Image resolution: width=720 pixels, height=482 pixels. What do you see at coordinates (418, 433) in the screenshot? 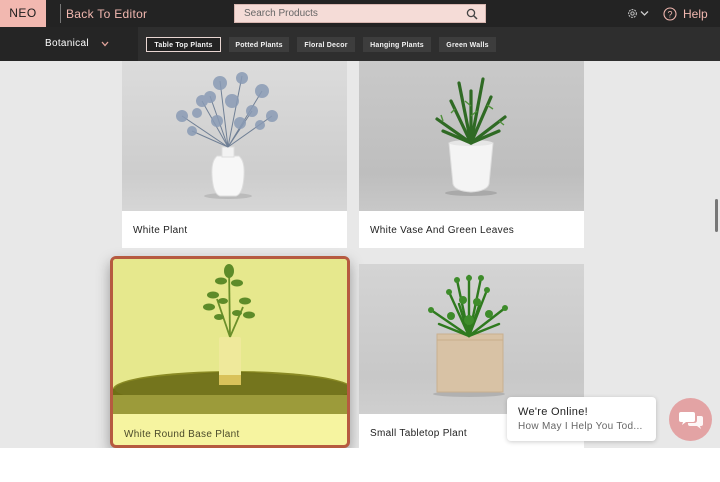
I see `product-name: Small Tabletop Plant` at bounding box center [418, 433].